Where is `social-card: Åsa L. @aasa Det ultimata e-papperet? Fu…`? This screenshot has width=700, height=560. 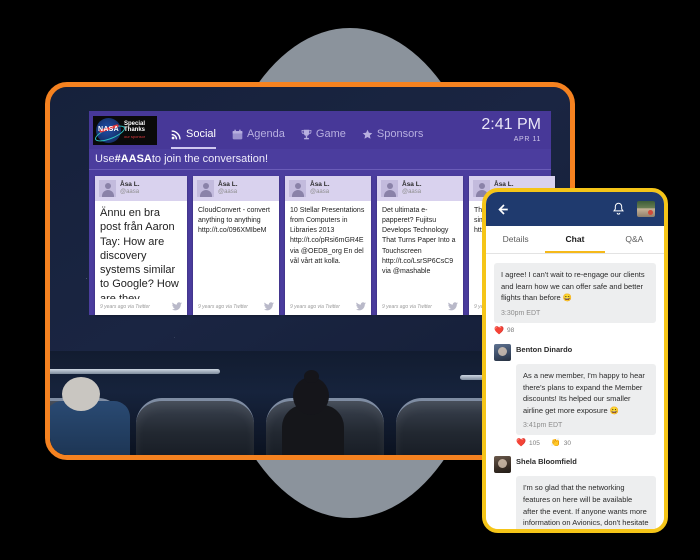
social-card: Åsa L. @aasa Det ultimata e-papperet? Fu… is located at coordinates (420, 245).